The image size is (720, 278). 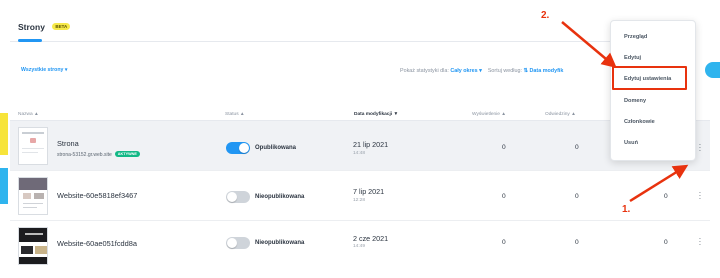 I want to click on arrow-to-edit-settings, so click(x=589, y=45).